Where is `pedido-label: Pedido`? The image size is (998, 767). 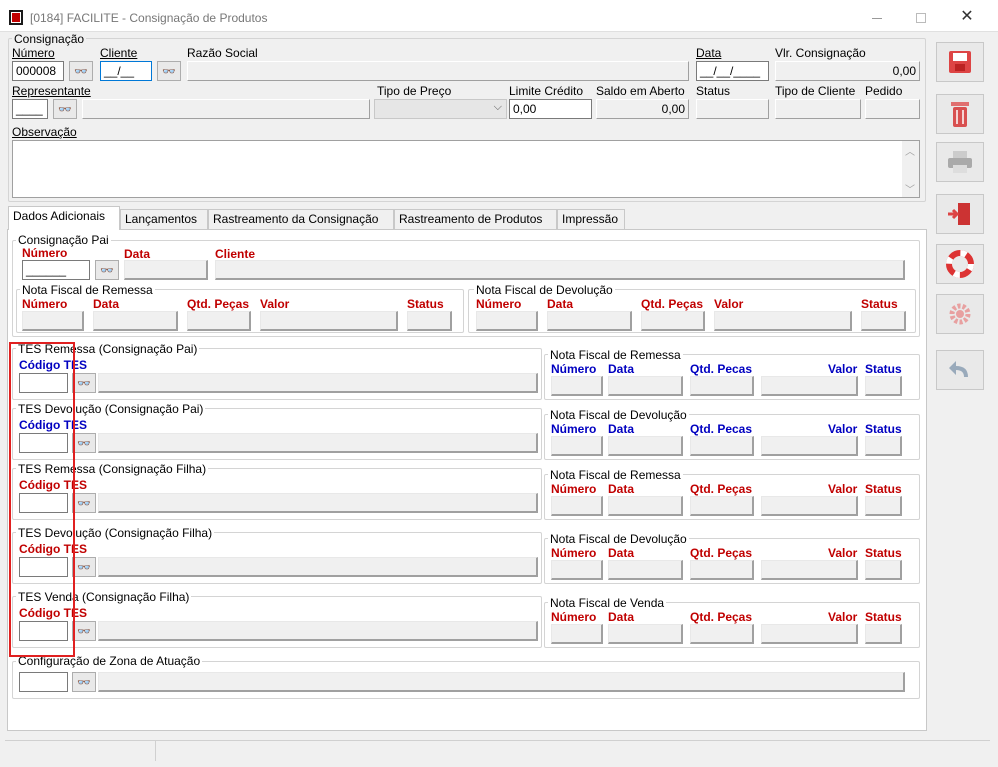
pedido-label: Pedido is located at coordinates (884, 91).